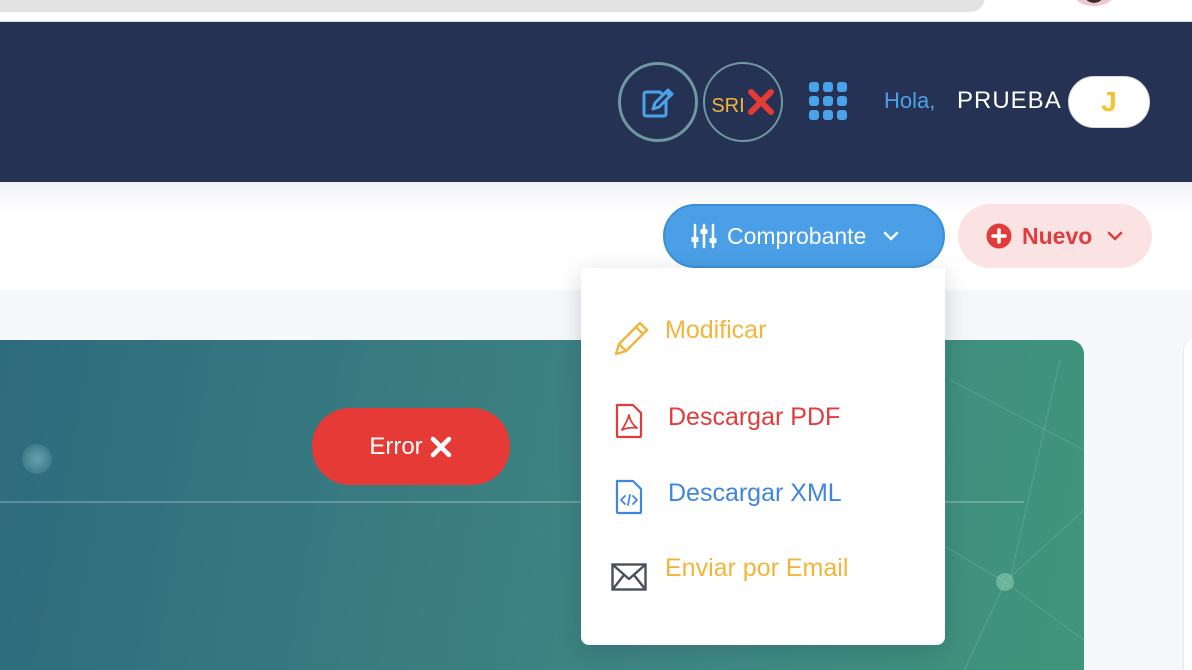 This screenshot has width=1192, height=670. What do you see at coordinates (828, 101) in the screenshot?
I see `apps-grid-icon` at bounding box center [828, 101].